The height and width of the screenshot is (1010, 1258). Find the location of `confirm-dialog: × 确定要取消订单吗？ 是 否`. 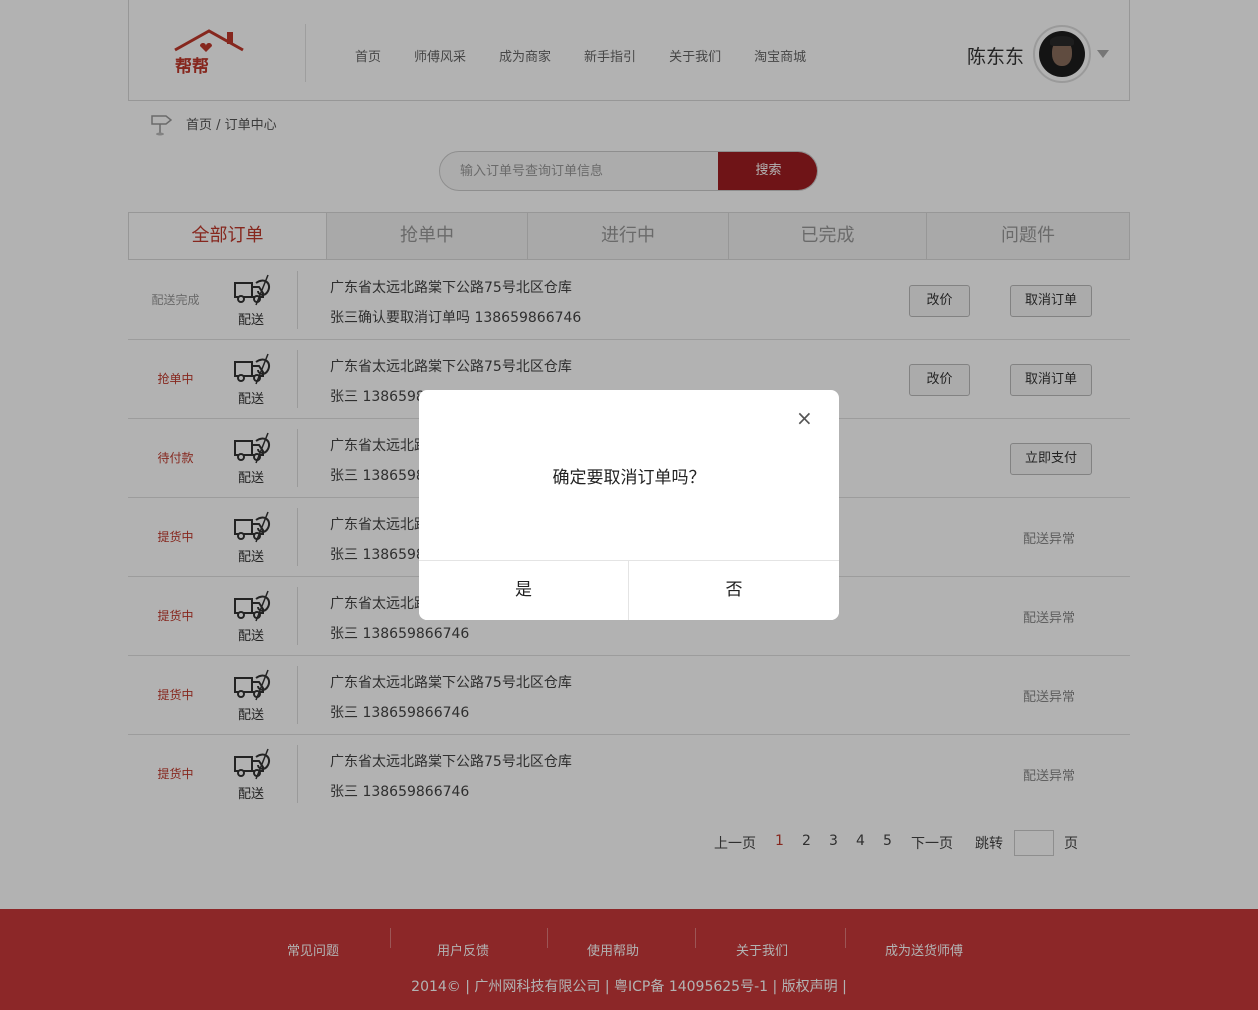

confirm-dialog: × 确定要取消订单吗？ 是 否 is located at coordinates (629, 505).